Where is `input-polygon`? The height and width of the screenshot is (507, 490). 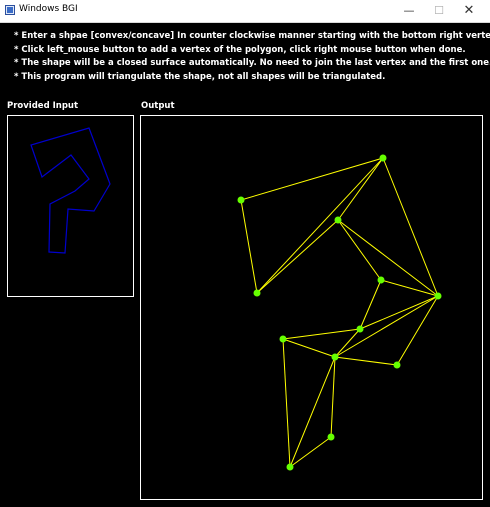
input-polygon is located at coordinates (70, 190).